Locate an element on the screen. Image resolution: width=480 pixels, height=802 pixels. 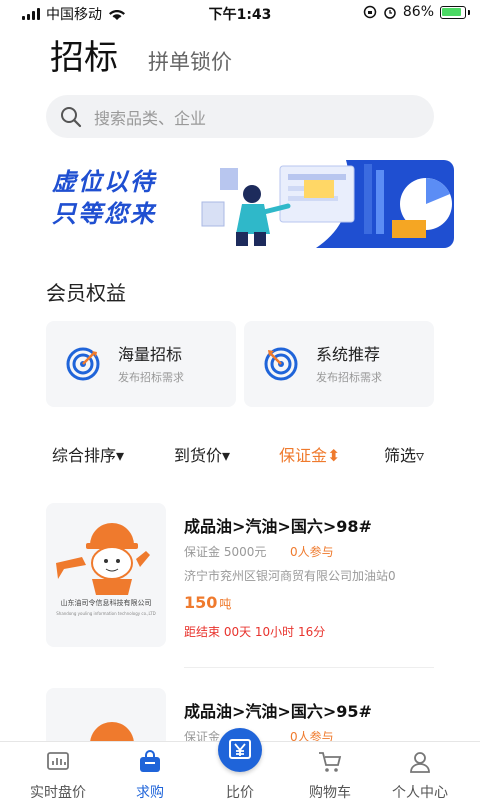
yen-icon is located at coordinates (240, 749).